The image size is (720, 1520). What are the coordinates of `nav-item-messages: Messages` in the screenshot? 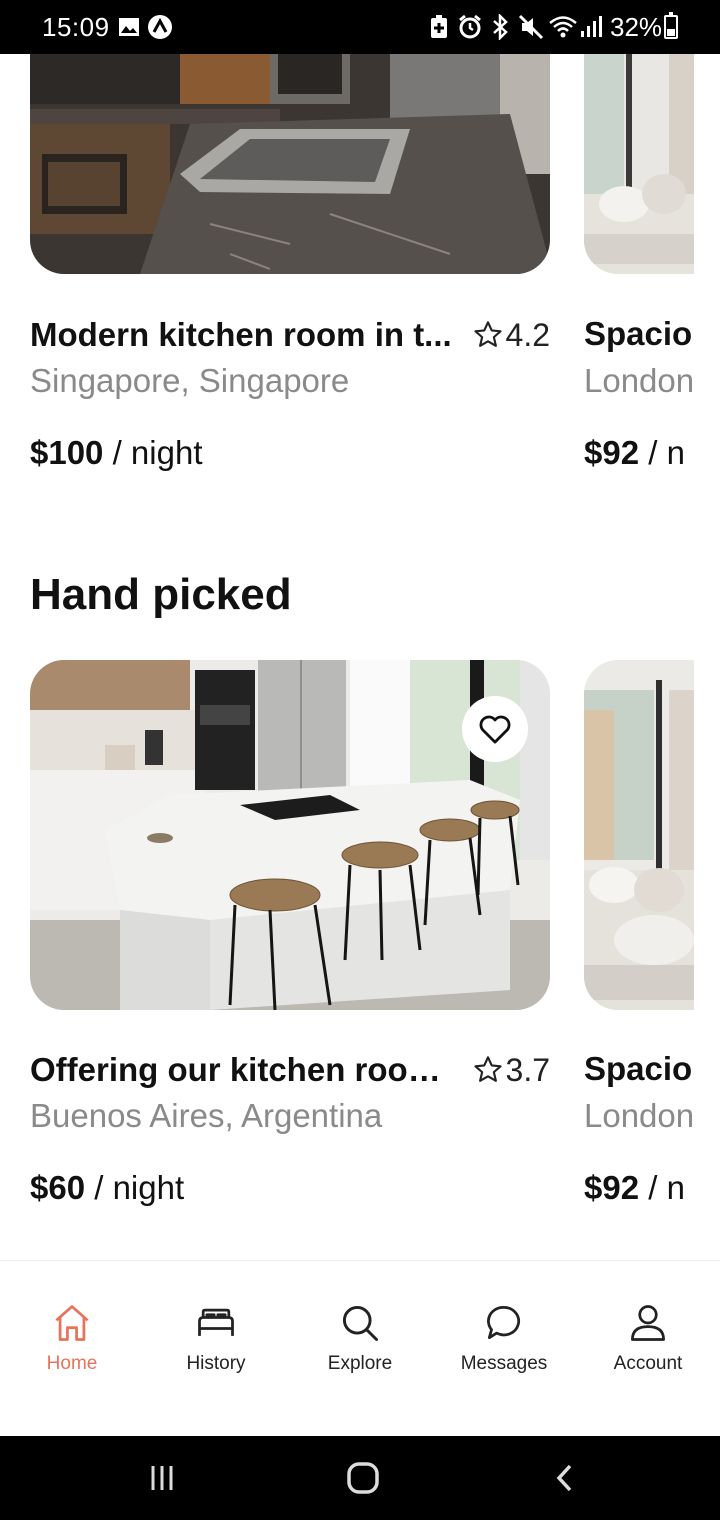 It's located at (504, 1346).